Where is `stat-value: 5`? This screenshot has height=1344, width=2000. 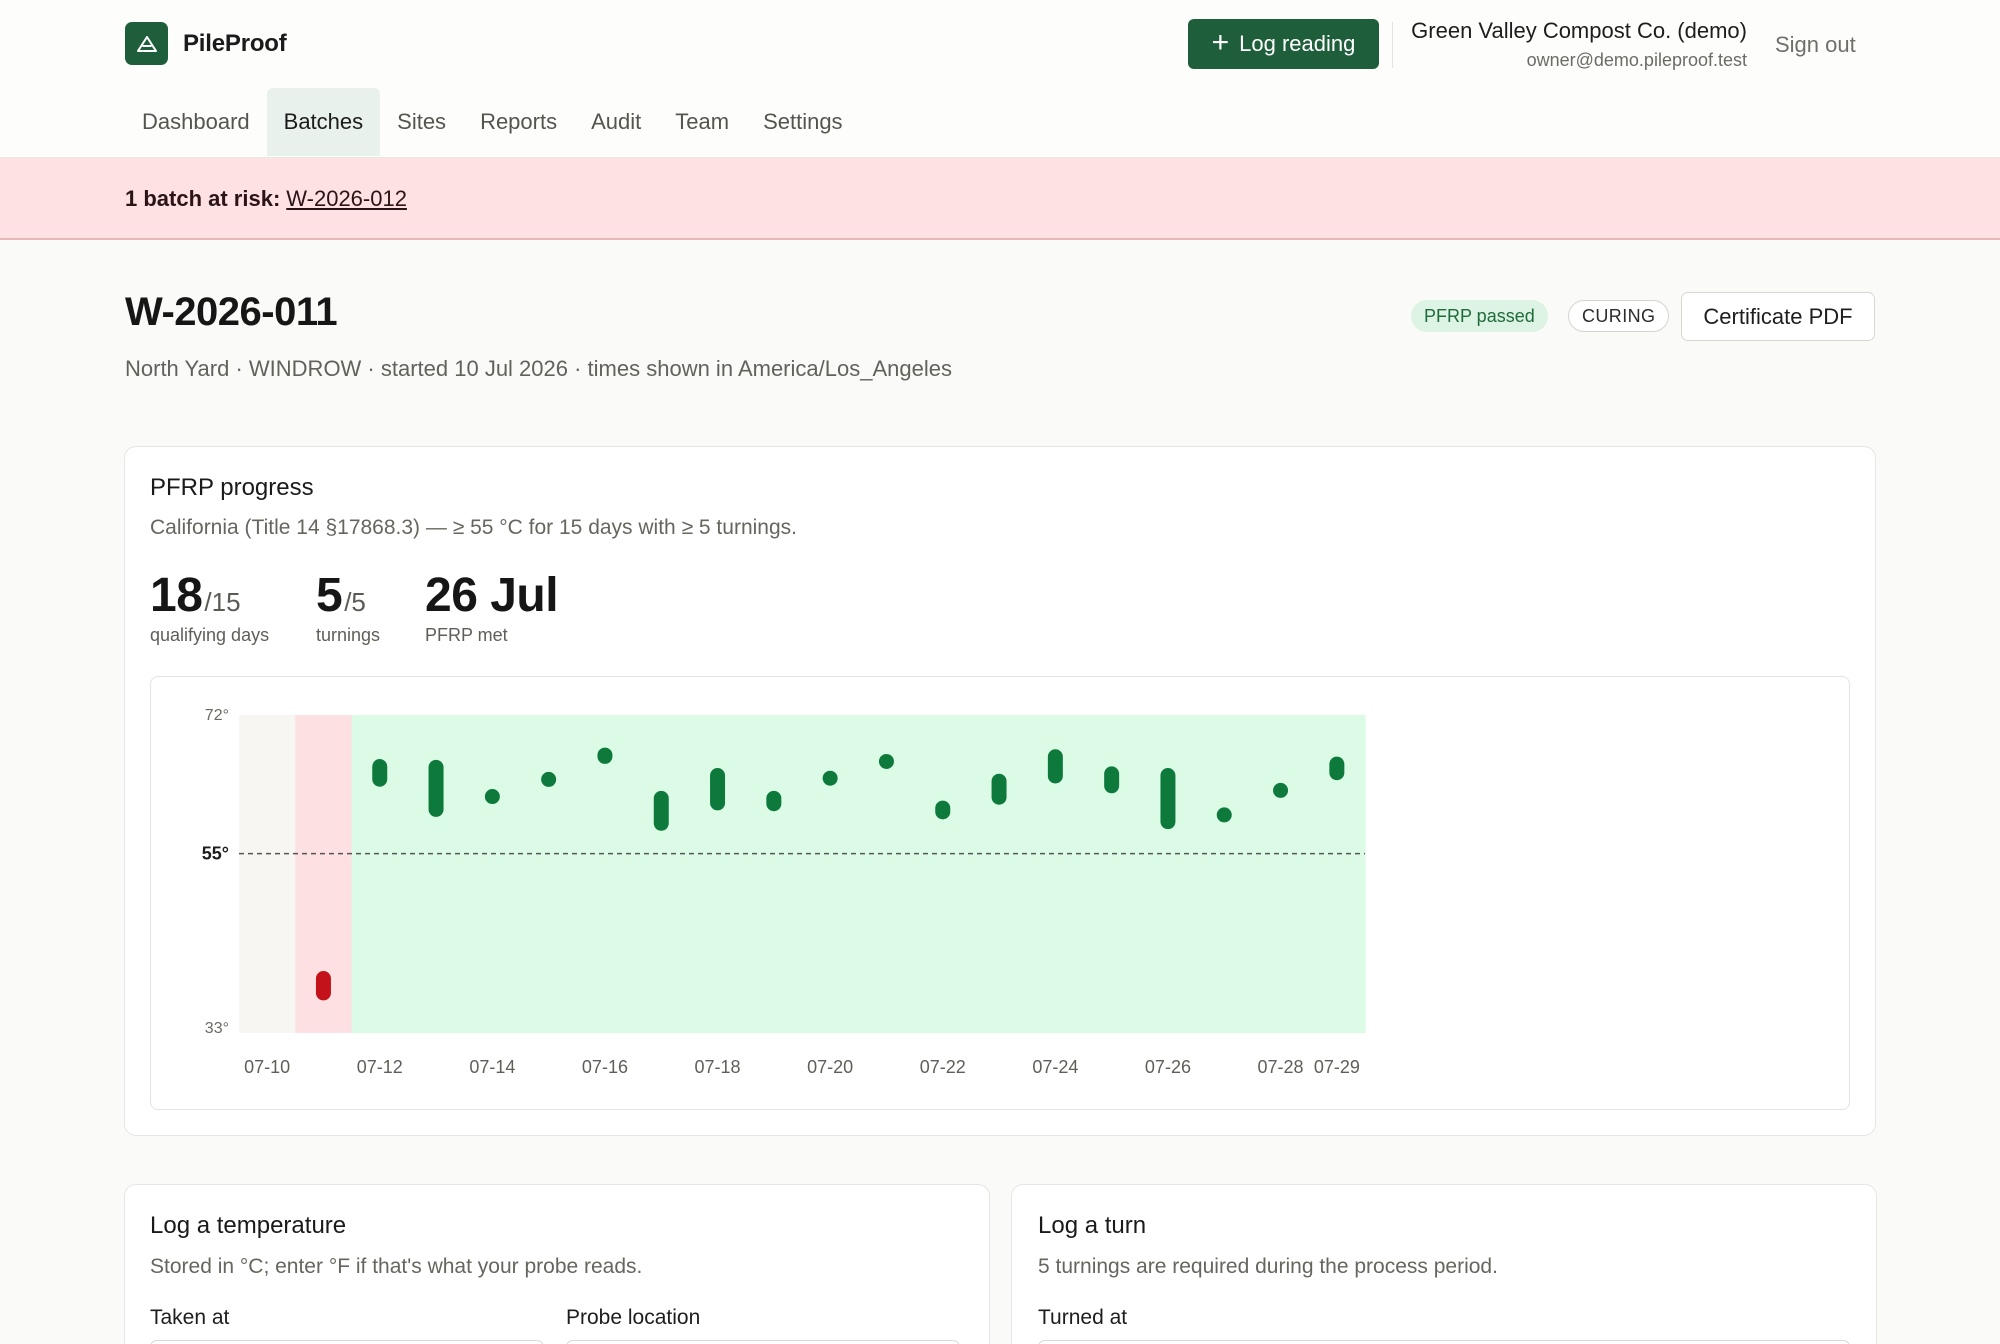
stat-value: 5 is located at coordinates (329, 595).